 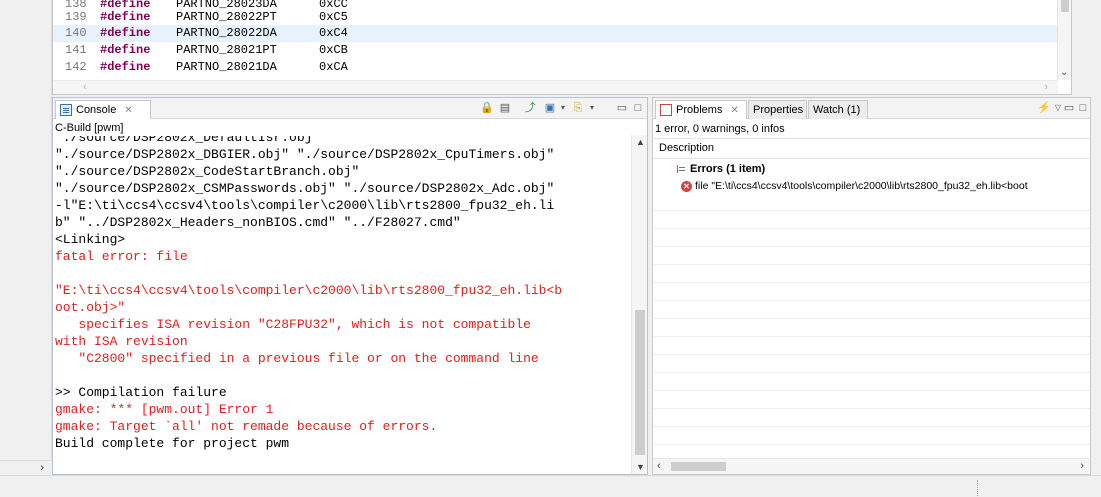 What do you see at coordinates (871, 108) in the screenshot?
I see `problems-tabbar: Problems ✕ Properties Watch (1) ⚡ ▽ ▭ □` at bounding box center [871, 108].